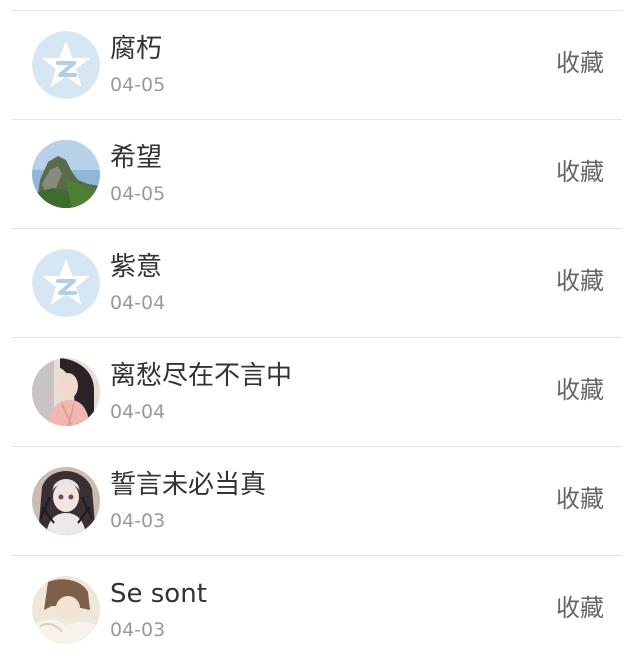  What do you see at coordinates (188, 485) in the screenshot?
I see `user-name: 誓言未必当真` at bounding box center [188, 485].